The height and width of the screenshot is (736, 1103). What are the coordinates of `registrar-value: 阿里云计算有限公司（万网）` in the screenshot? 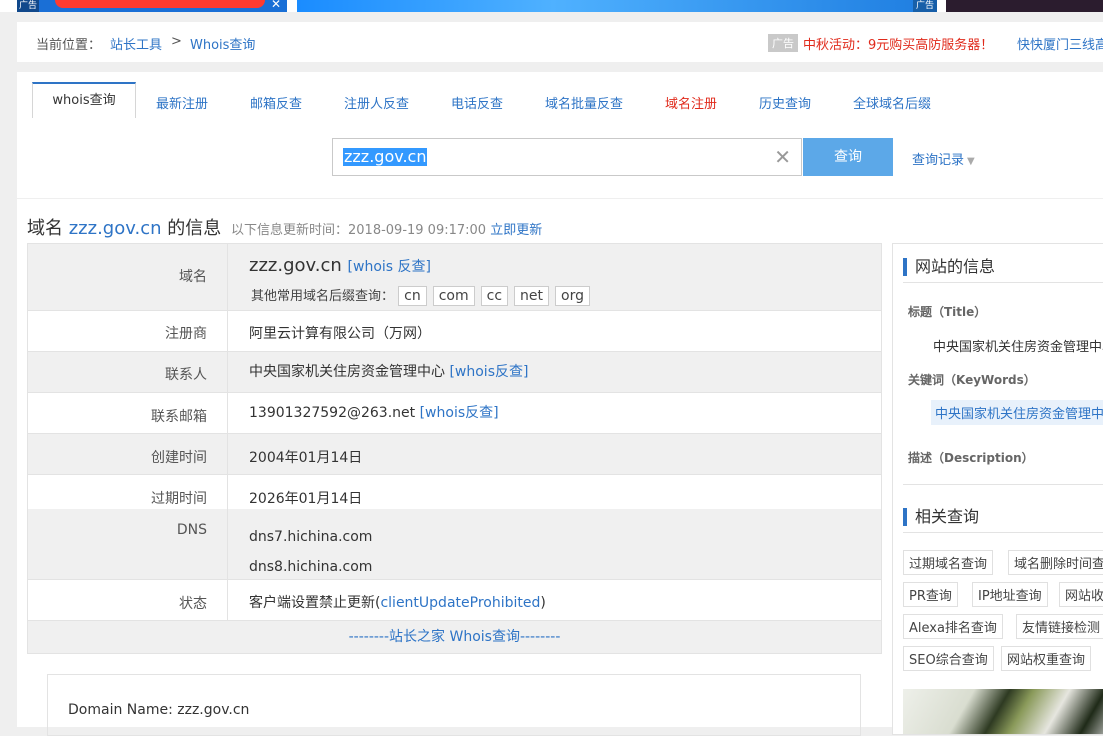 It's located at (340, 334).